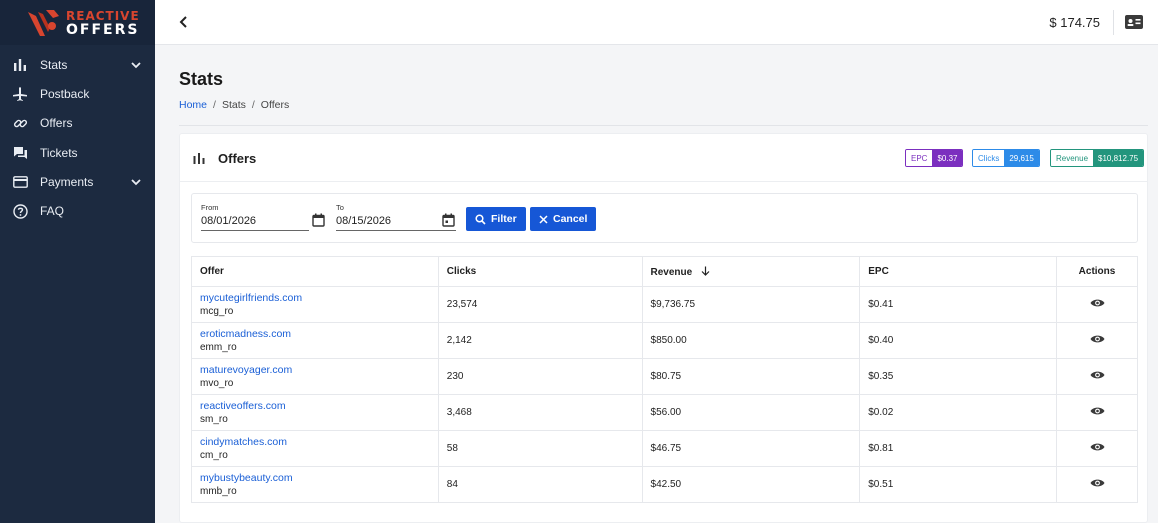 The width and height of the screenshot is (1158, 523). Describe the element at coordinates (751, 271) in the screenshot. I see `column-header-revenue: Revenue` at that location.